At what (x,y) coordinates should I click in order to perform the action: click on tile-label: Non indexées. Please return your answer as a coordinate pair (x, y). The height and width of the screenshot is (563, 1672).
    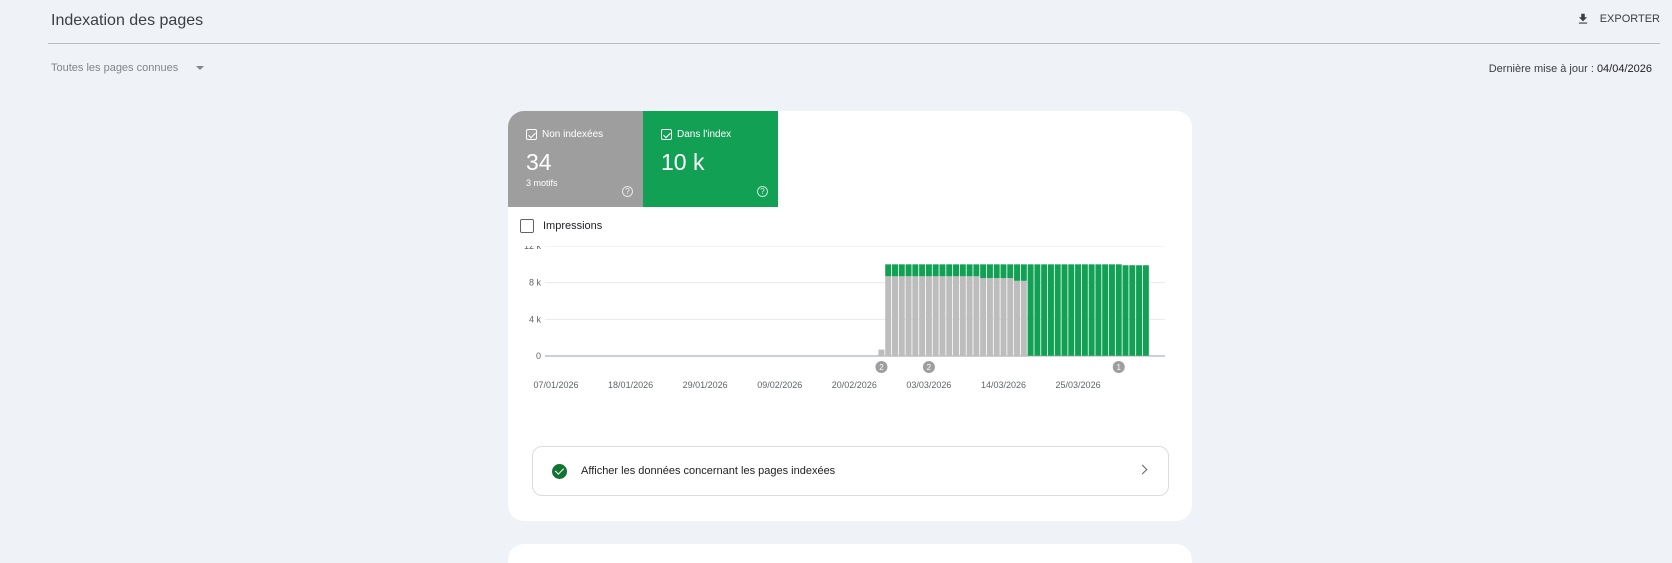
    Looking at the image, I should click on (573, 134).